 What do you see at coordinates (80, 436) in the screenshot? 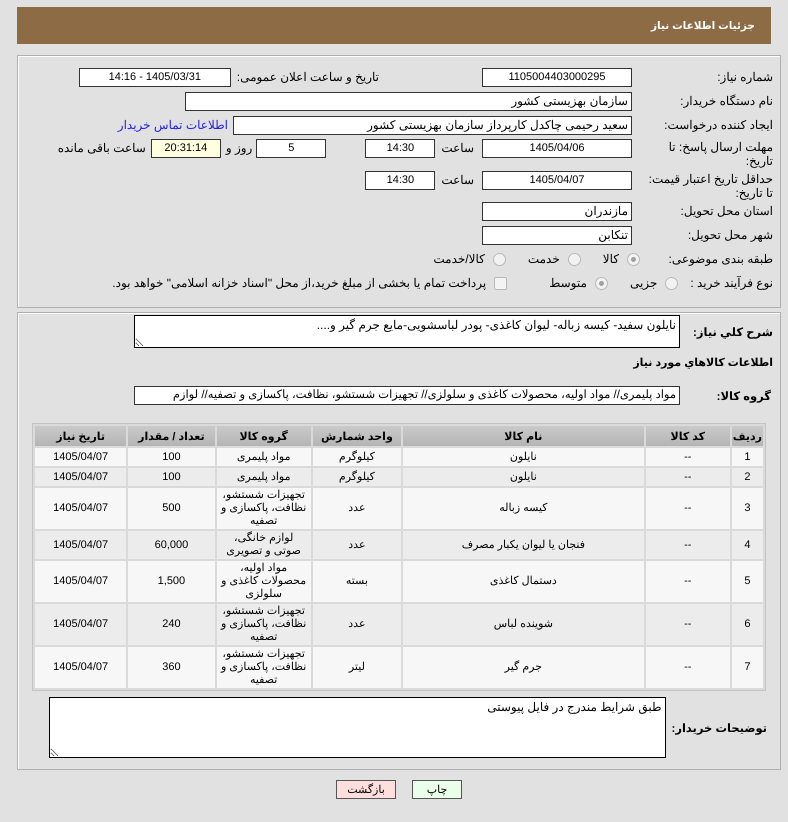
I see `column-header: تاریخ نیاز` at bounding box center [80, 436].